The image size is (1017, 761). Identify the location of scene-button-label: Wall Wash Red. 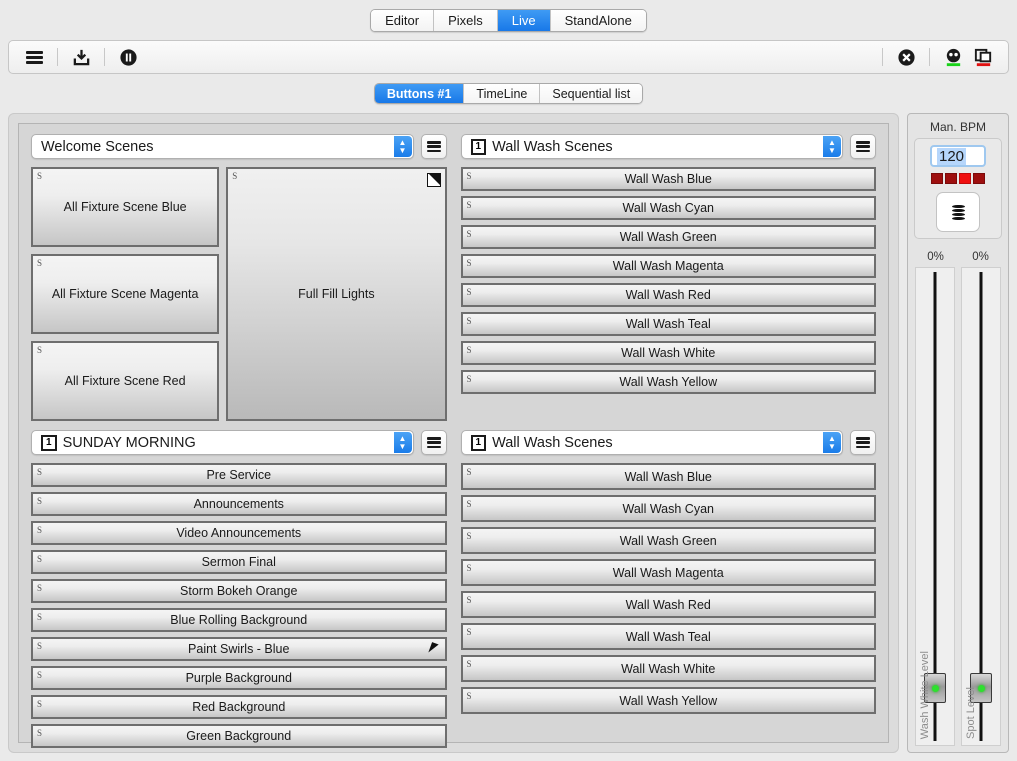
(668, 295).